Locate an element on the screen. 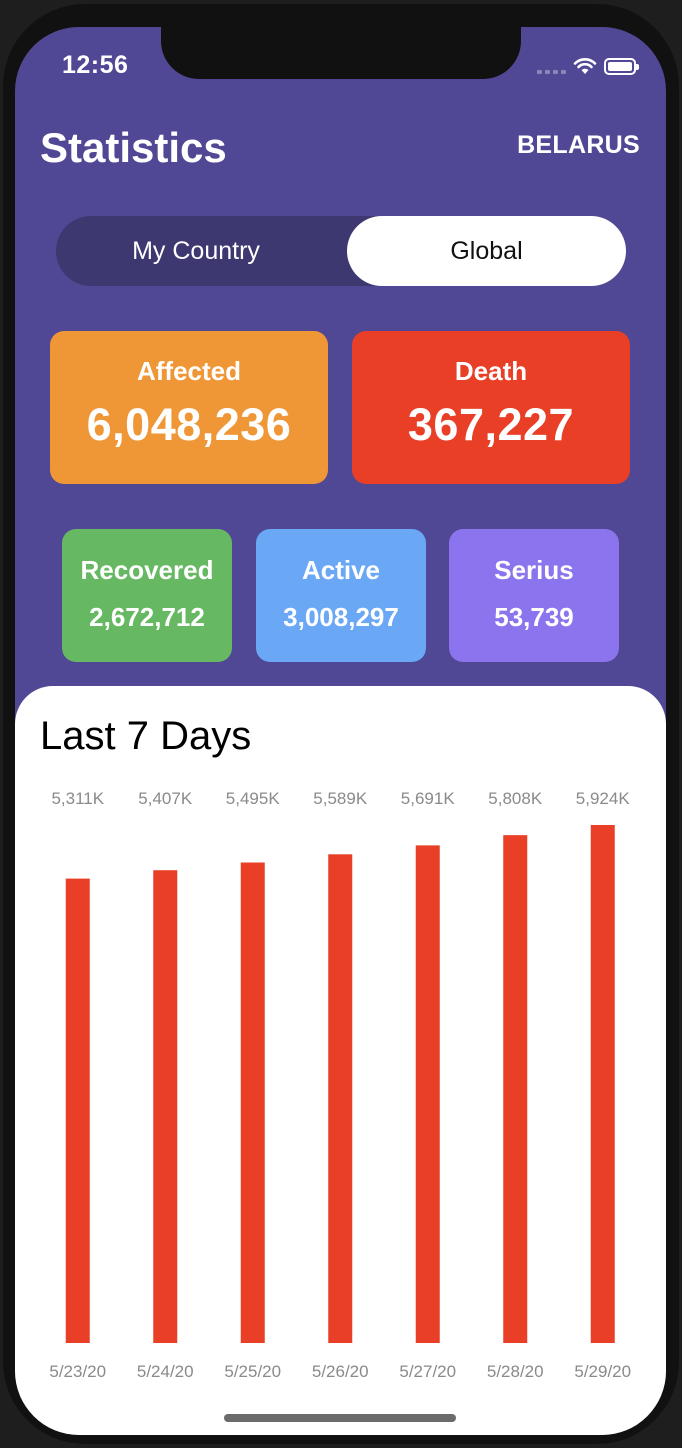 This screenshot has width=682, height=1448. affected-label: Affected is located at coordinates (188, 371).